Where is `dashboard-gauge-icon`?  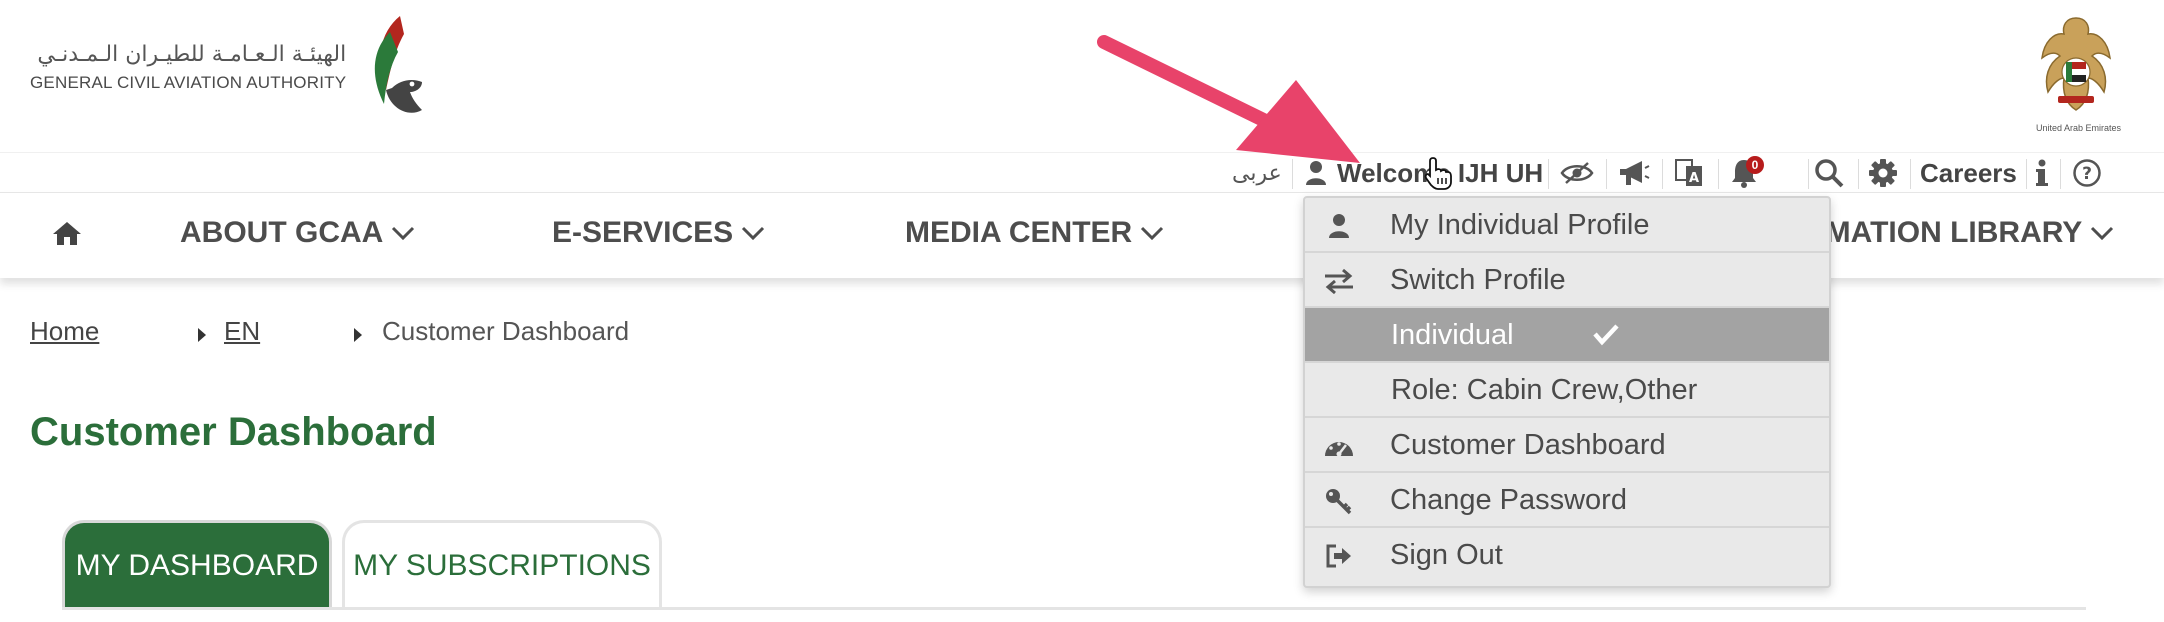
dashboard-gauge-icon is located at coordinates (1339, 446).